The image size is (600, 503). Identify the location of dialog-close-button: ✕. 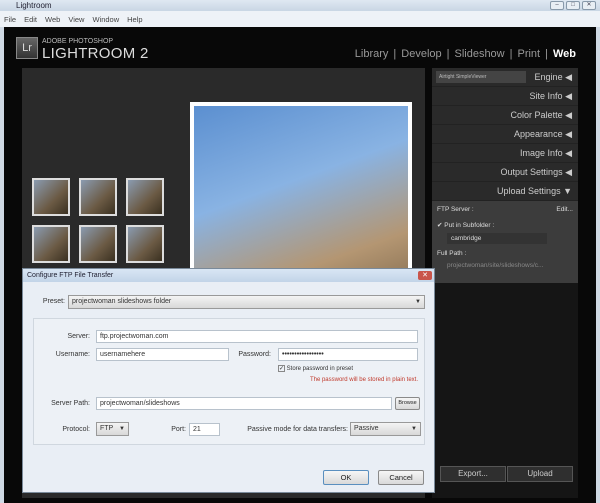
(425, 275).